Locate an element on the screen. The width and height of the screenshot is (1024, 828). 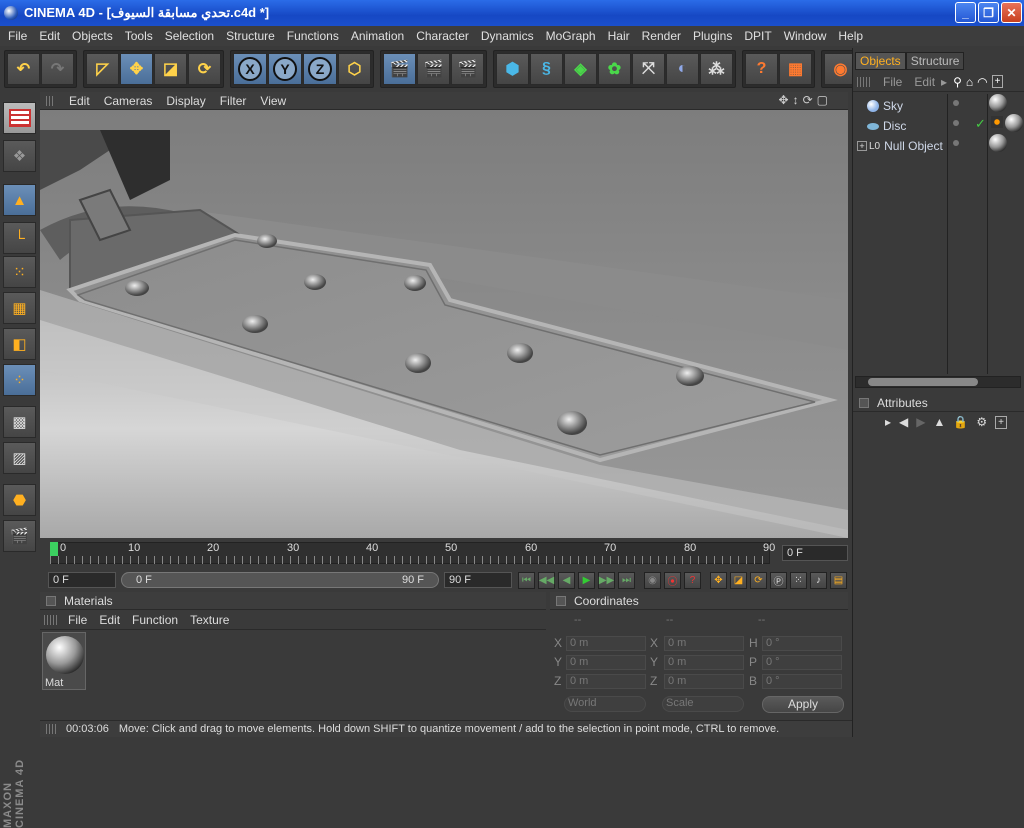
world-dropdown: World is located at coordinates (605, 704).